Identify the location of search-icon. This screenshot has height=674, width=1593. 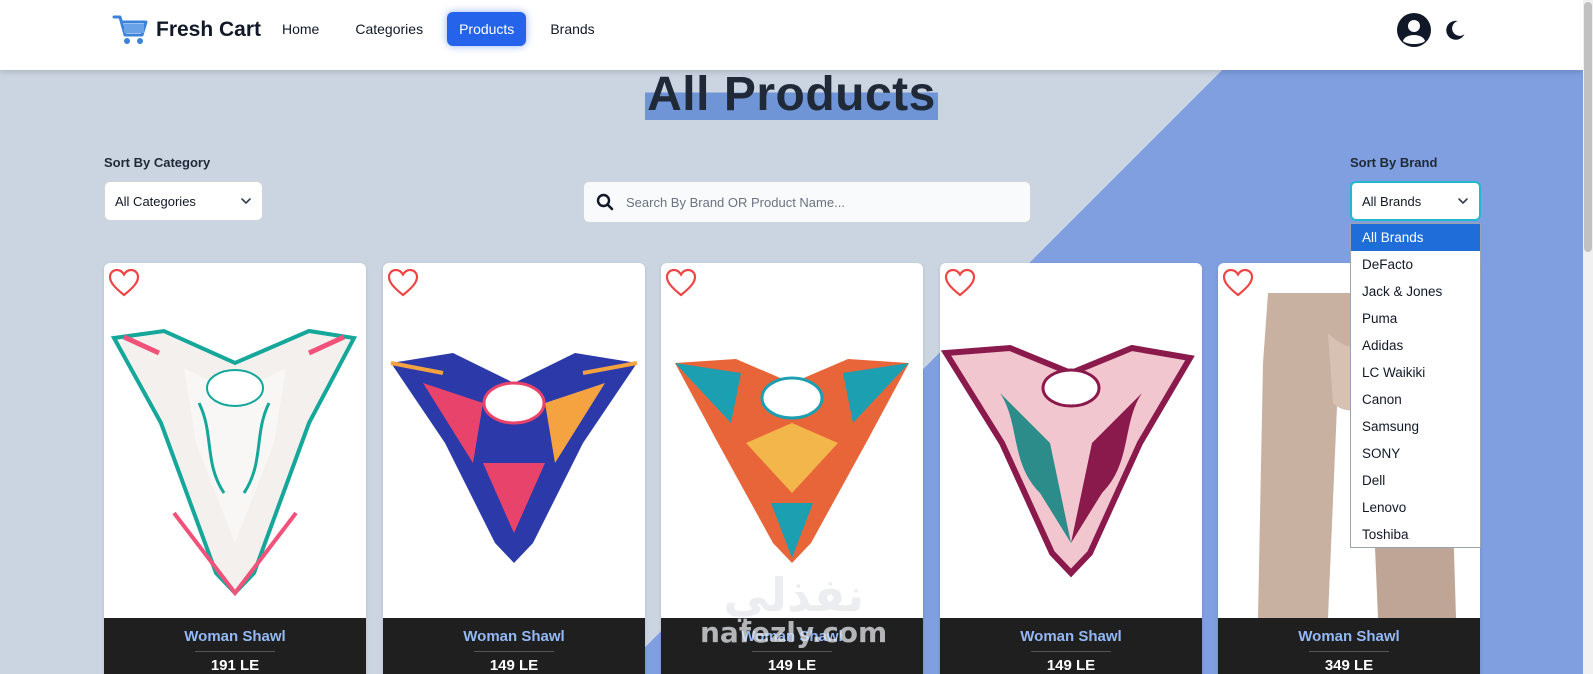
(605, 202).